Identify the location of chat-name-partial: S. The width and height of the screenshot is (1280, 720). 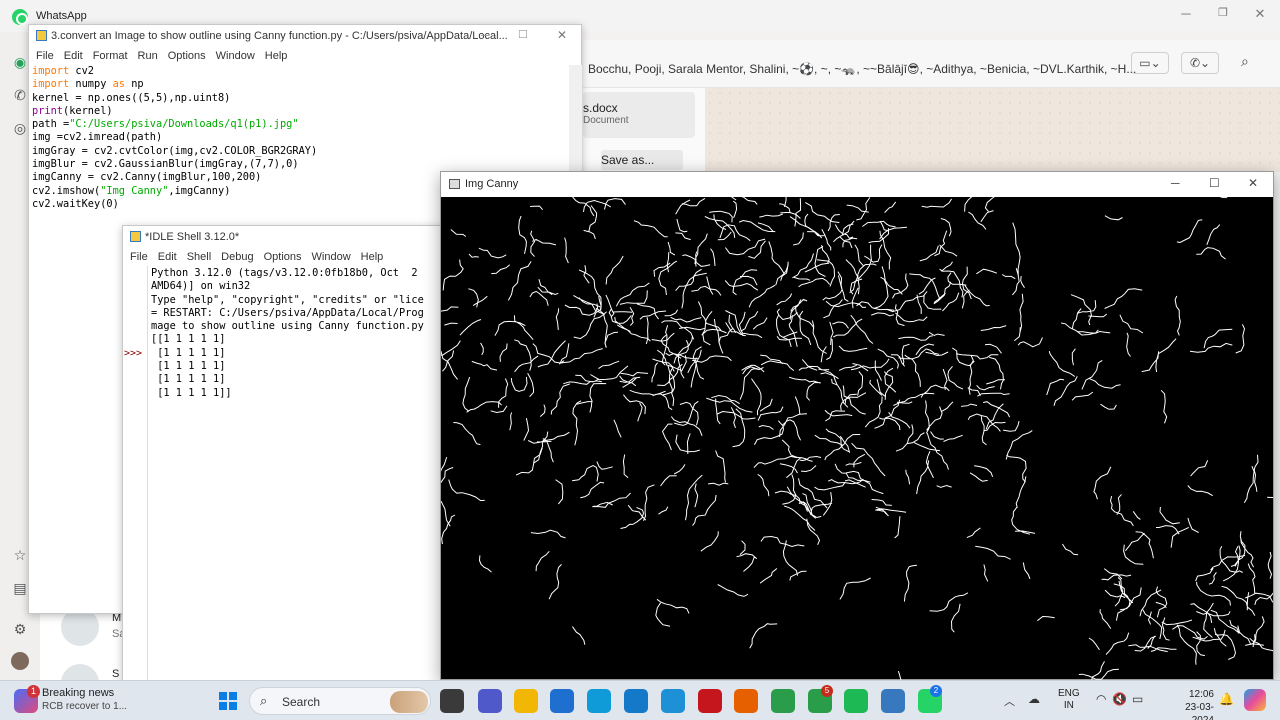
(116, 674).